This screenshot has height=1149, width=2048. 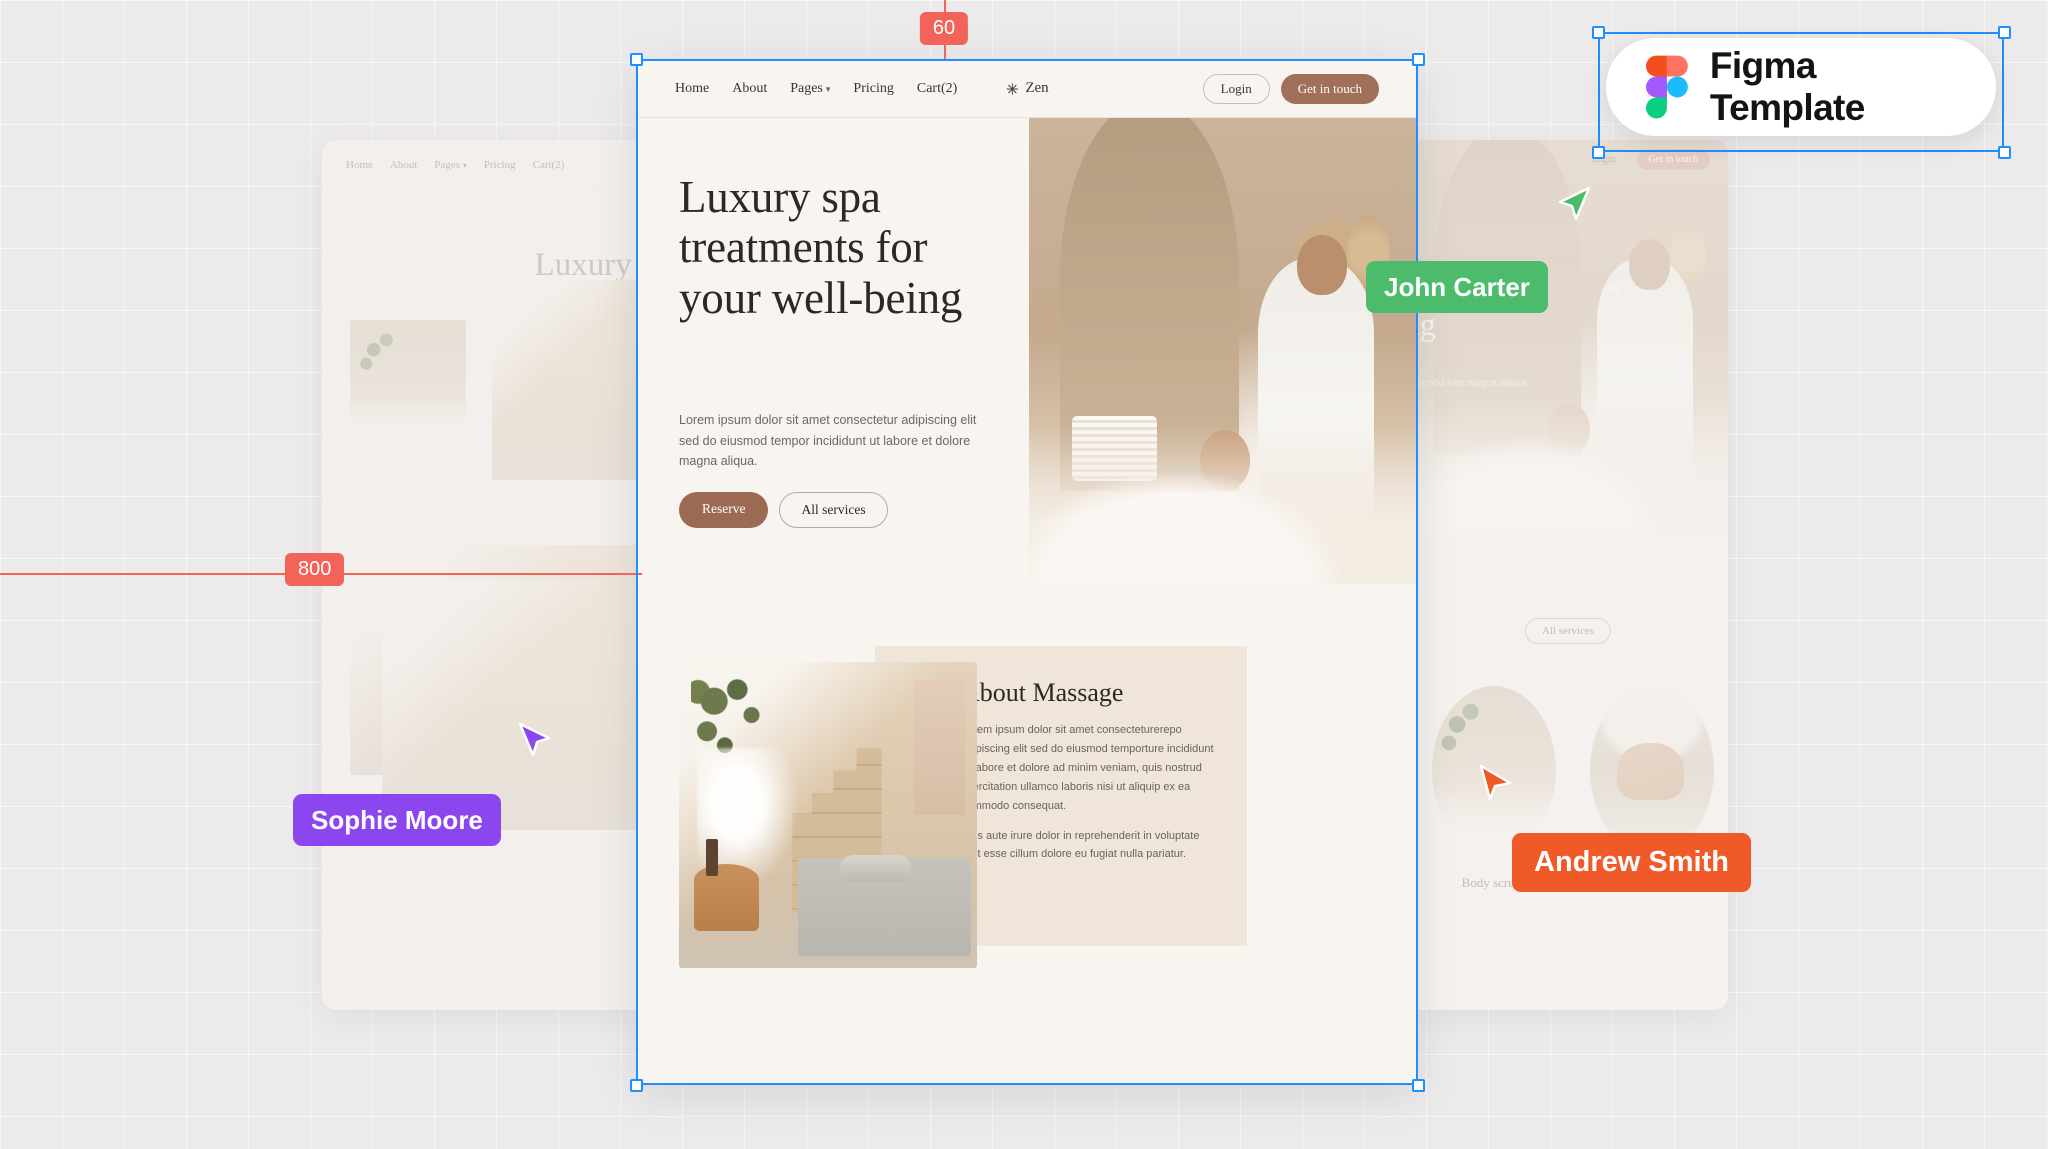 I want to click on ghost-image-room, so click(x=567, y=380).